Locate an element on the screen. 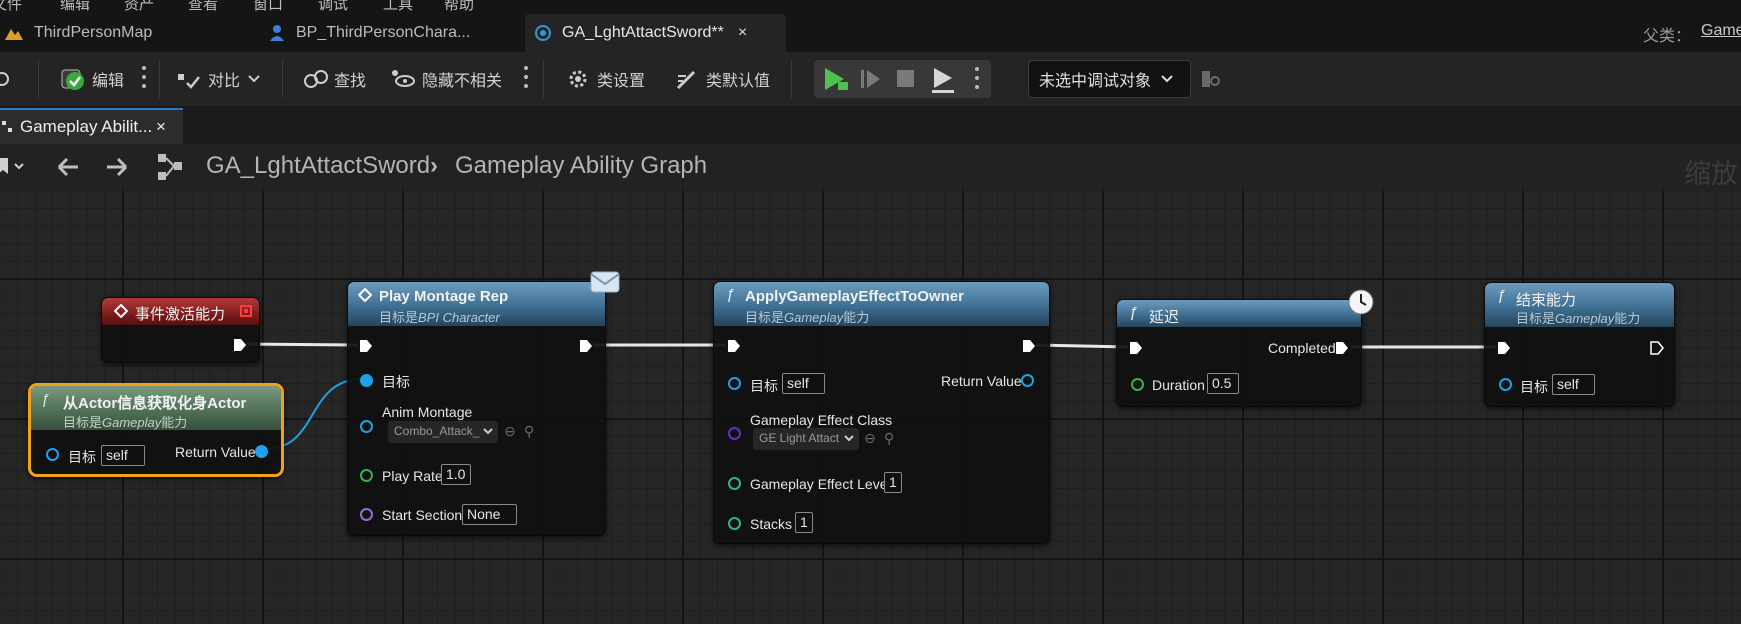 The height and width of the screenshot is (624, 1741). parent-class-link: Game is located at coordinates (1721, 31).